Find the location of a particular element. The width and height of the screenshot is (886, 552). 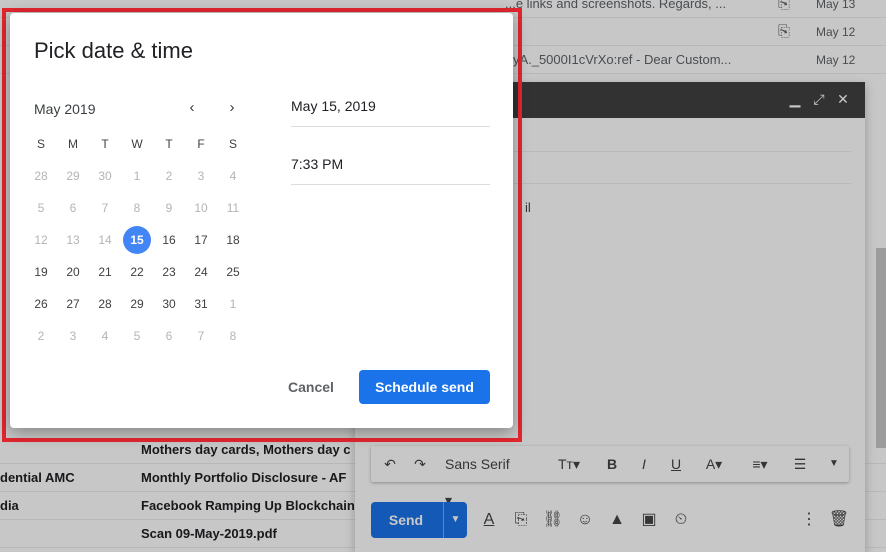

calendar-day: 24 is located at coordinates (201, 272).